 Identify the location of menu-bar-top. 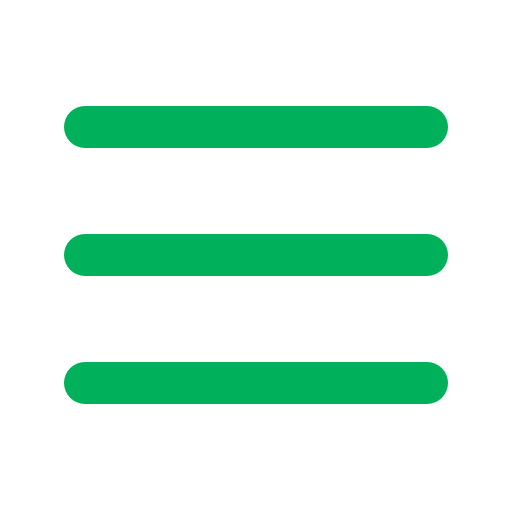
(256, 127).